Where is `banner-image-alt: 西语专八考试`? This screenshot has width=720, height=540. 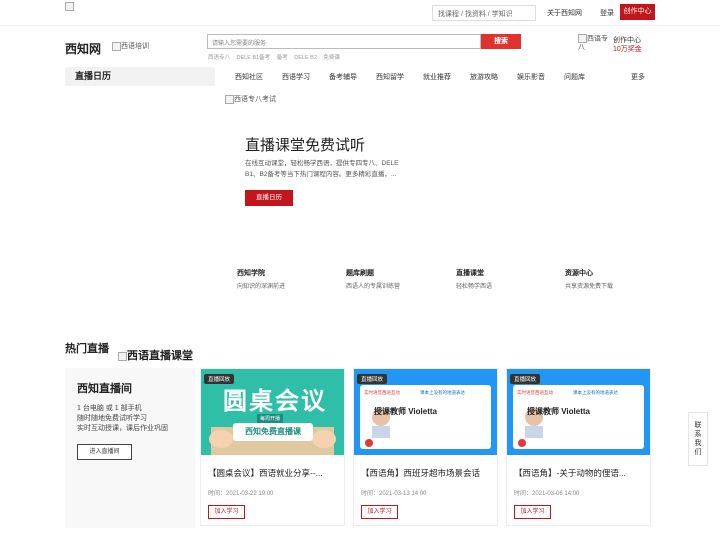
banner-image-alt: 西语专八考试 is located at coordinates (250, 99).